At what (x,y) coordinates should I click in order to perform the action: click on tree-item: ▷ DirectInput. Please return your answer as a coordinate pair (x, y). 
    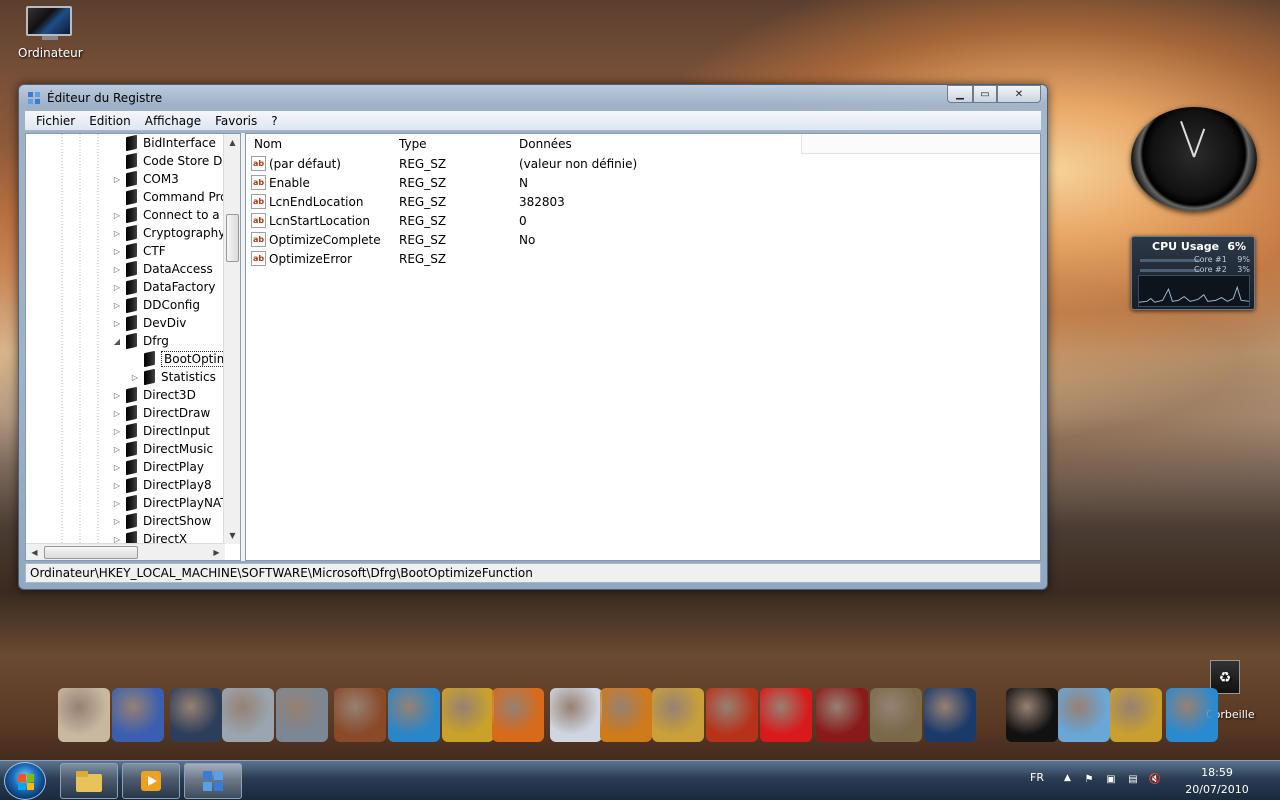
    Looking at the image, I should click on (161, 431).